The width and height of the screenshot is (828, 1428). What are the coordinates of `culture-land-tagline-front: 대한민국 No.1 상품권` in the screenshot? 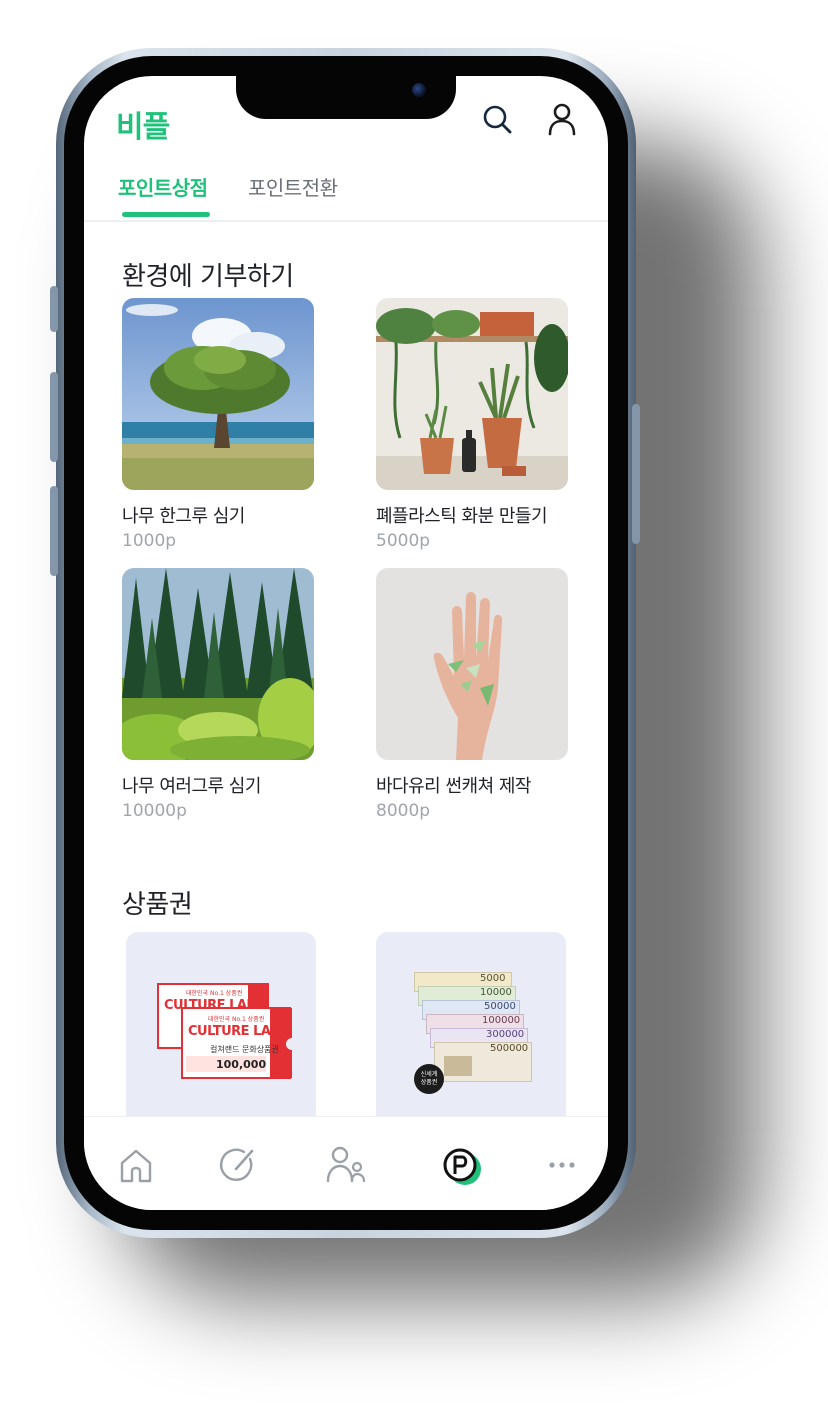 It's located at (236, 1019).